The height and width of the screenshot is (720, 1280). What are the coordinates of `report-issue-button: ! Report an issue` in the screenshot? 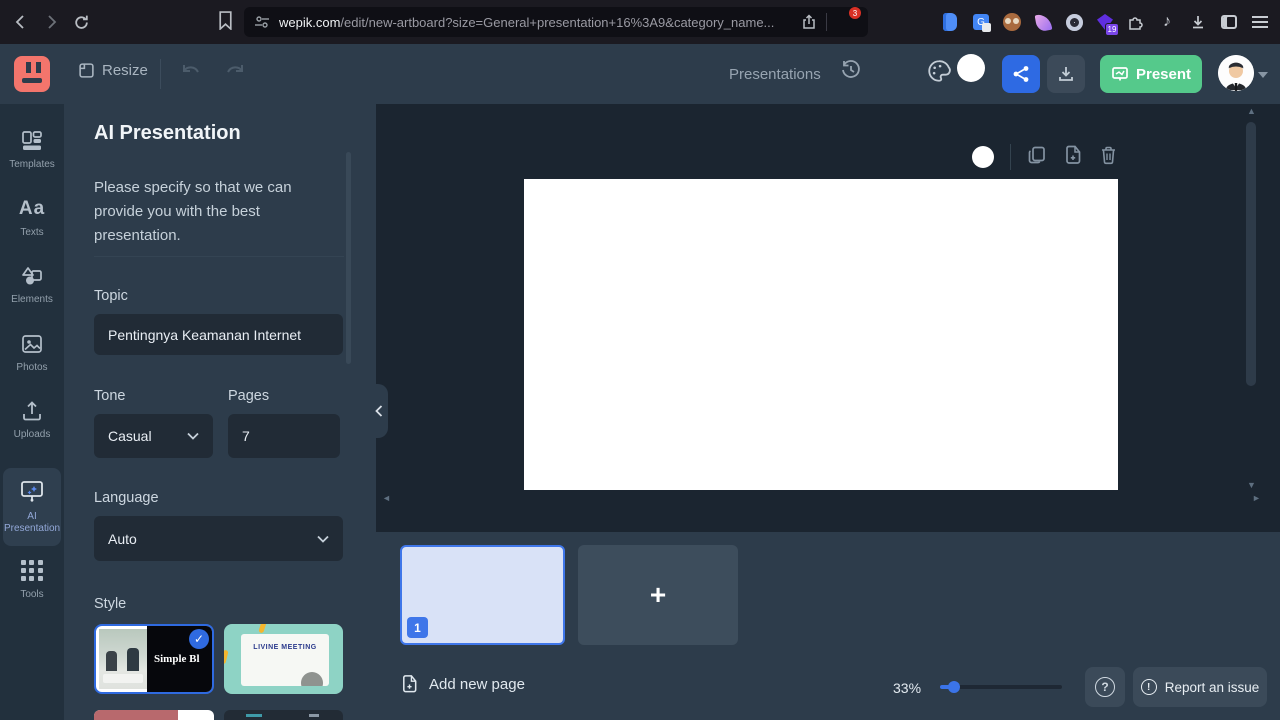 It's located at (1200, 687).